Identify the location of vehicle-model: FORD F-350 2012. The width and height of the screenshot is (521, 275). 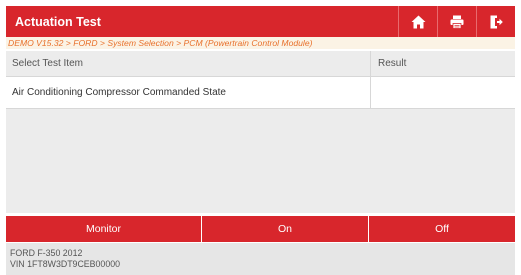
(46, 253).